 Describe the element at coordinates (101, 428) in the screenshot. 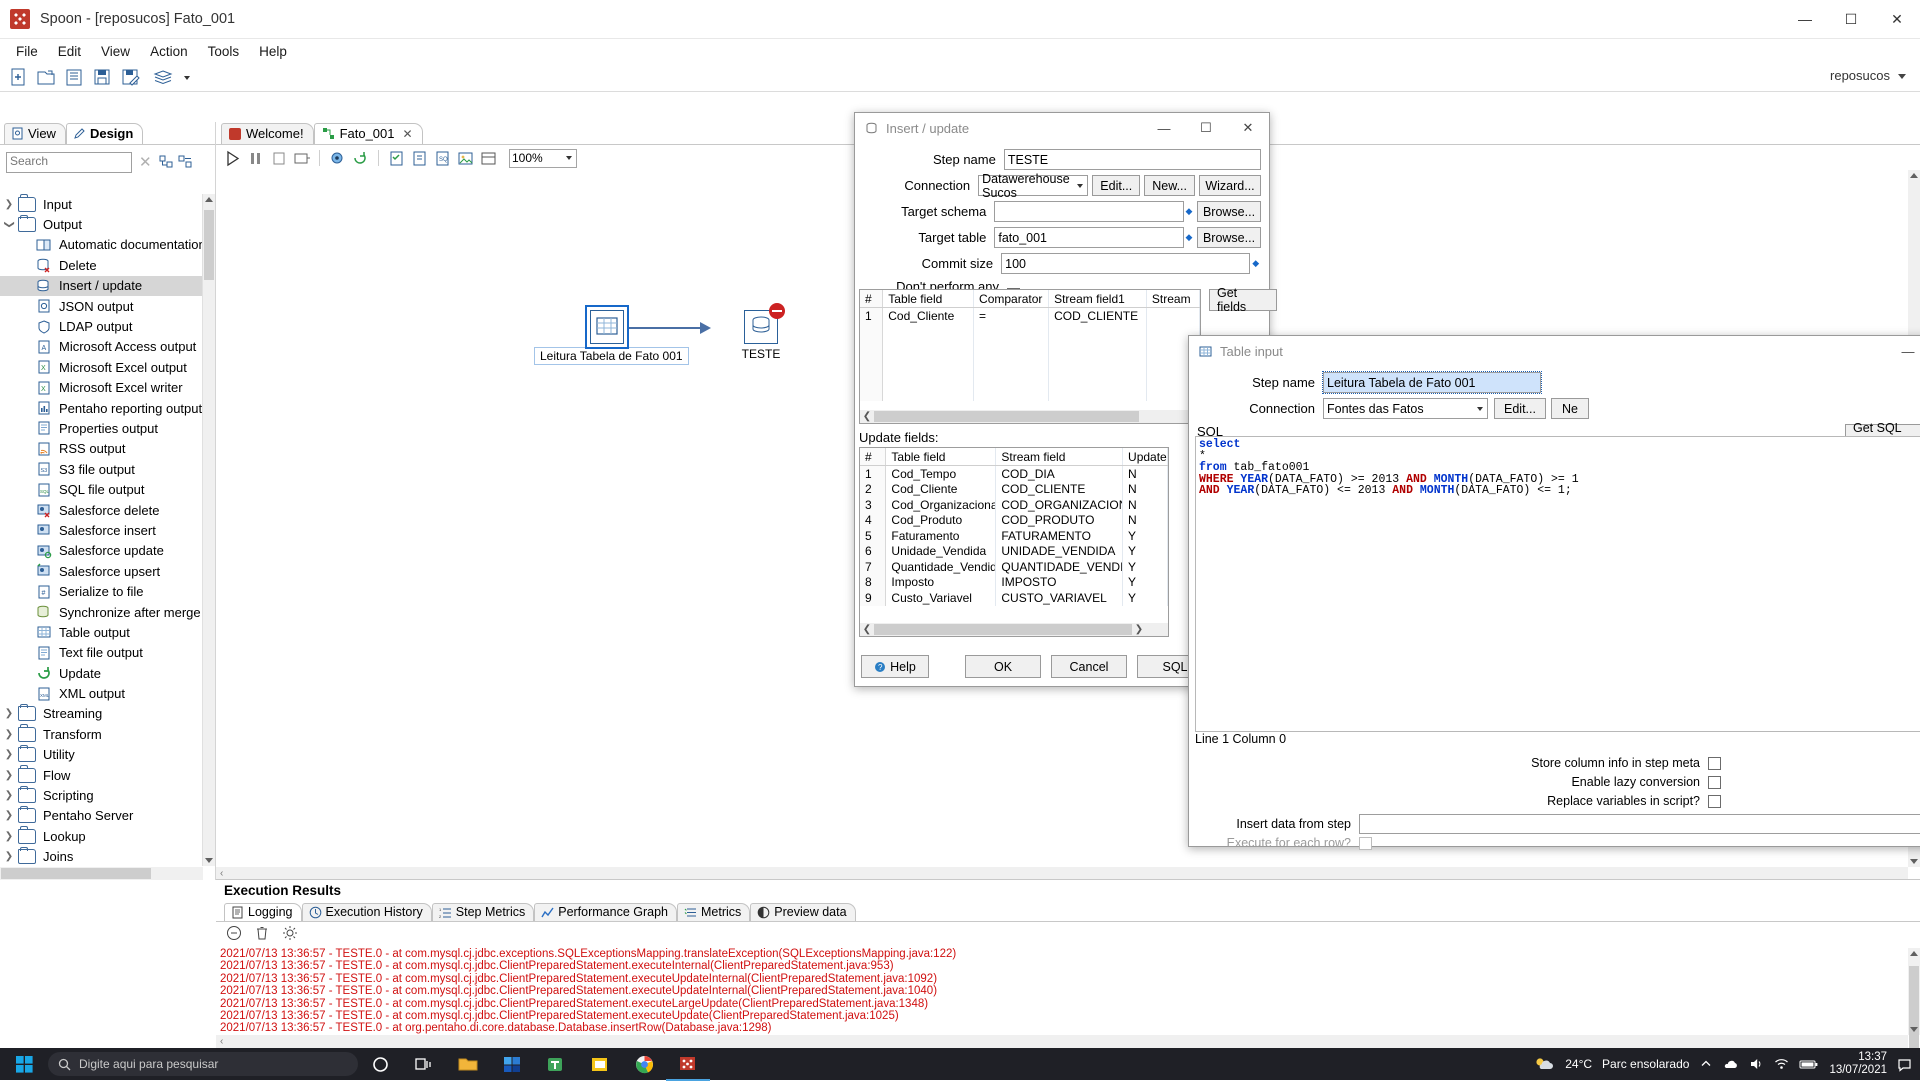

I see `tree-item-properties-output: Properties output` at that location.